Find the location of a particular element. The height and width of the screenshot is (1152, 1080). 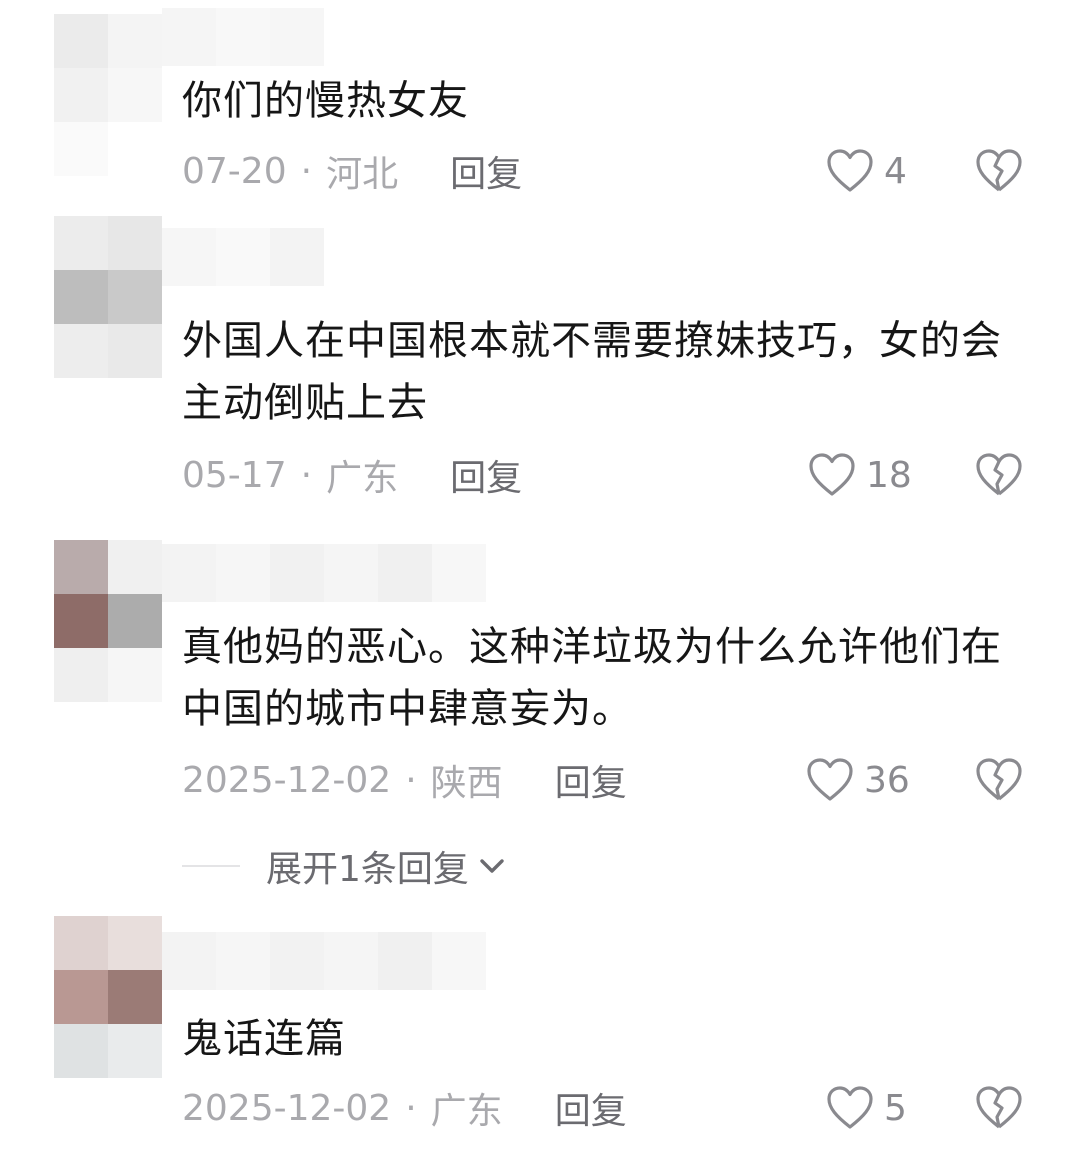

comment-meta: 2025-12-02 · 陕西 回复 is located at coordinates (404, 780).